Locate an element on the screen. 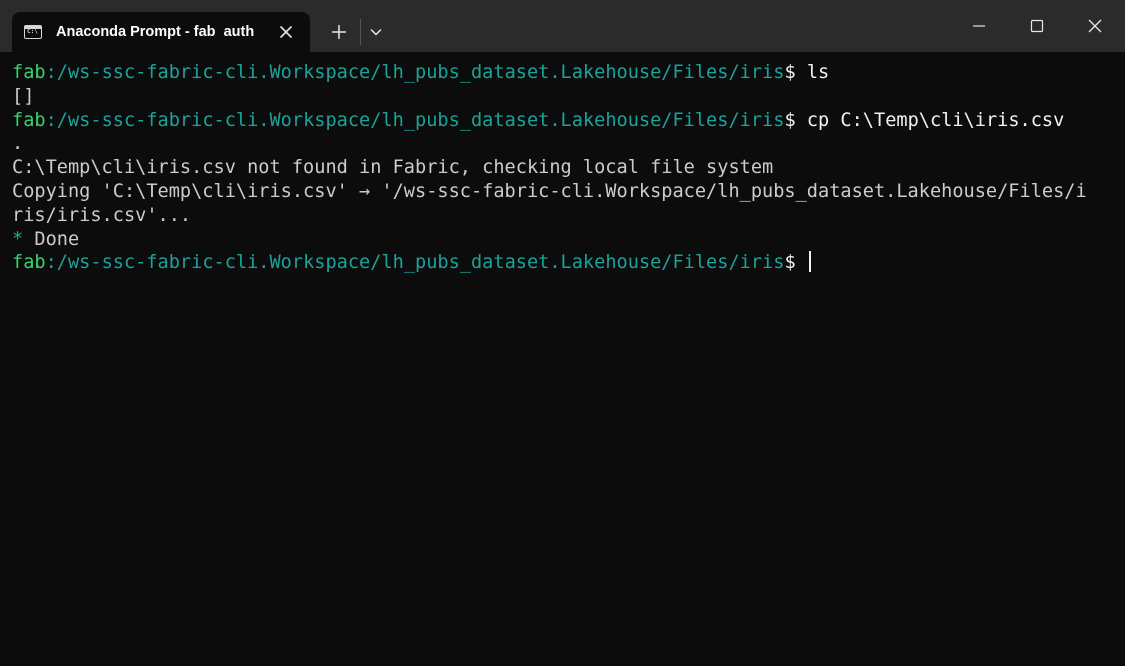  output-line: . is located at coordinates (562, 144).